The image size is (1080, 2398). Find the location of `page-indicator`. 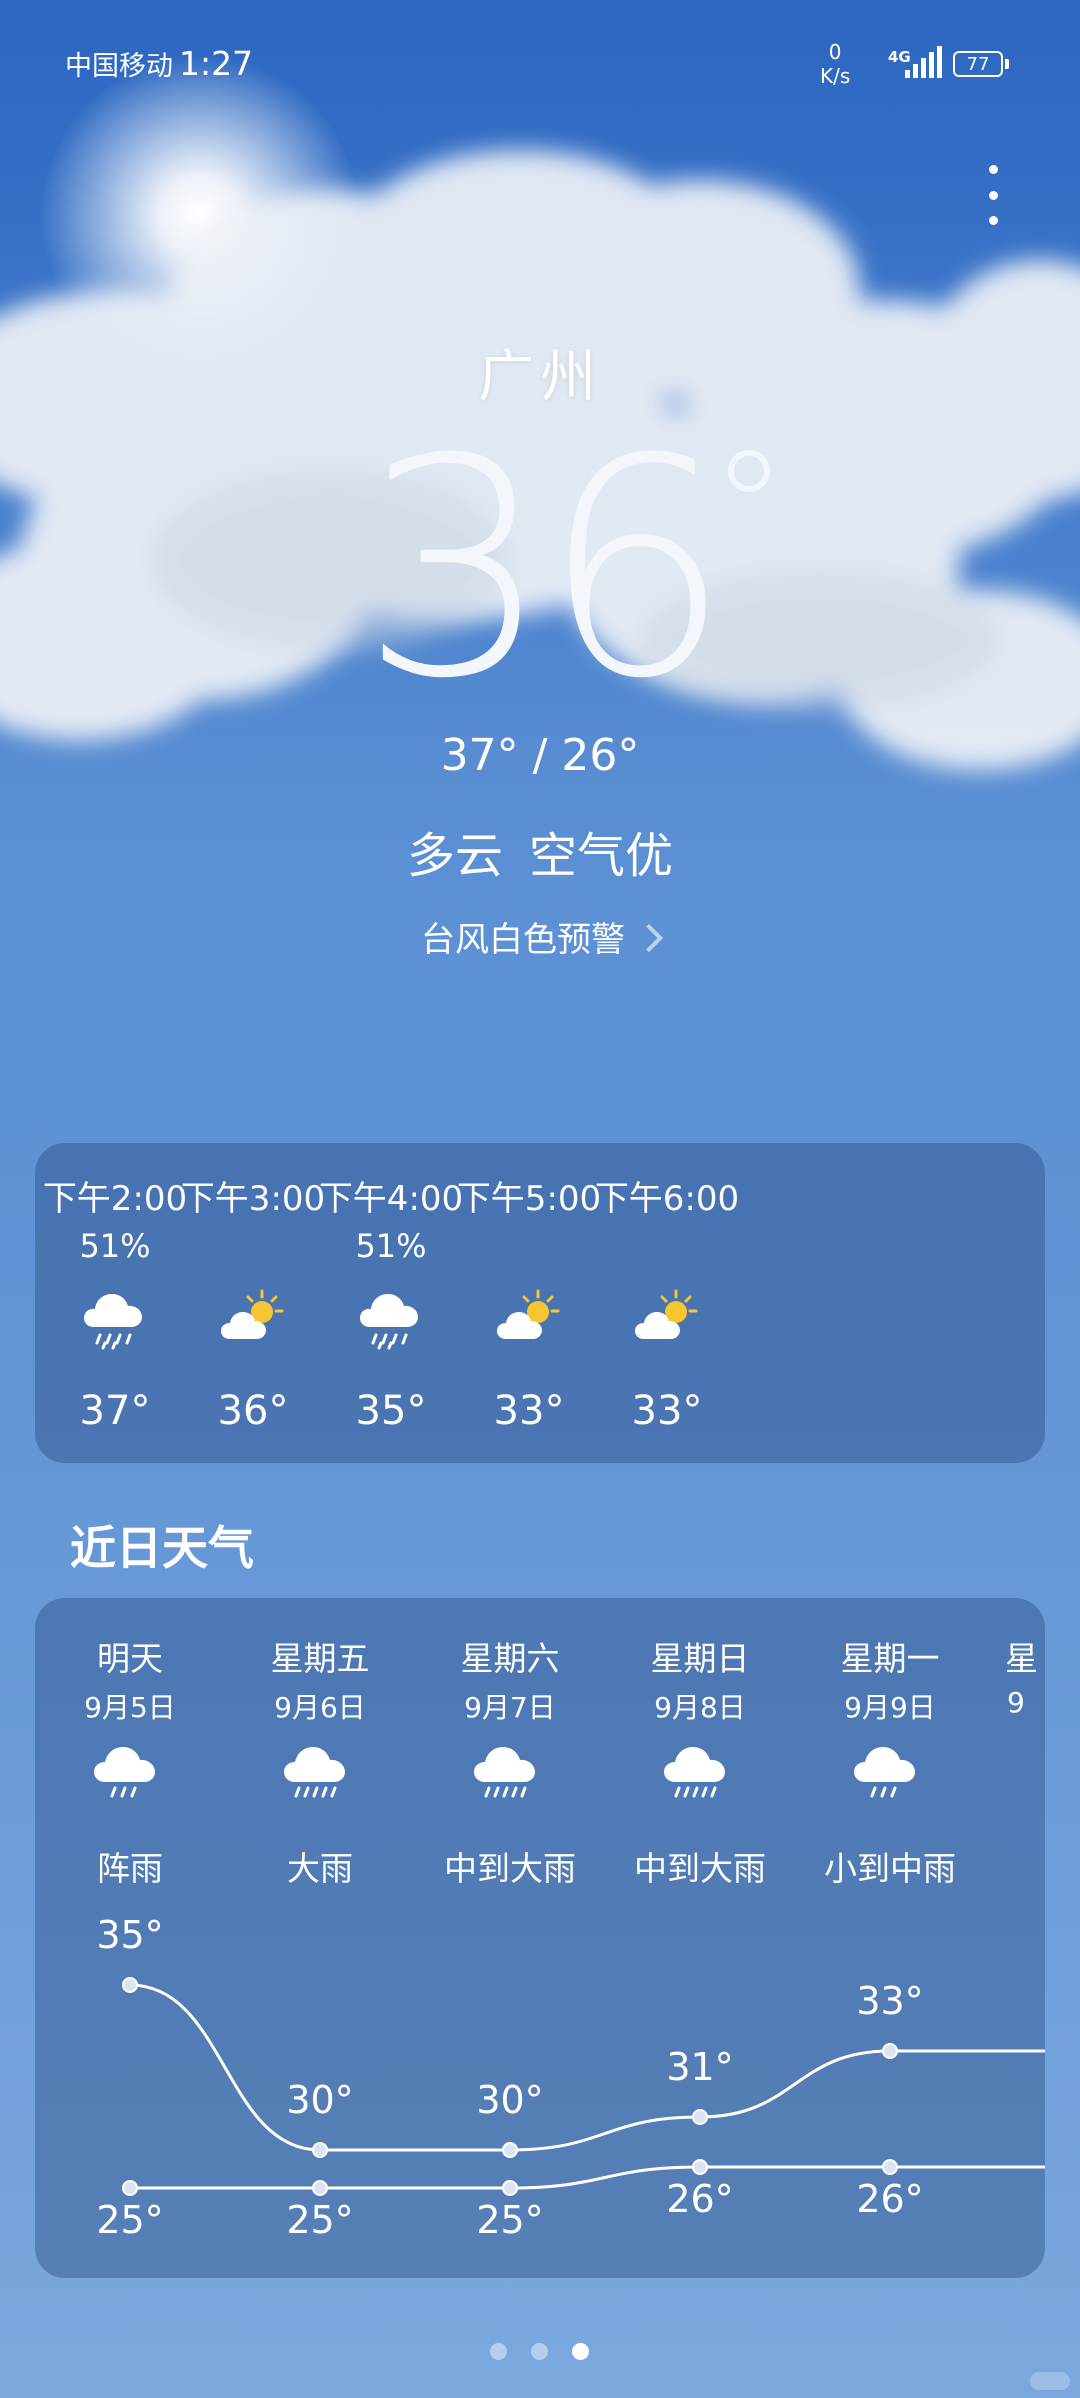

page-indicator is located at coordinates (539, 2351).